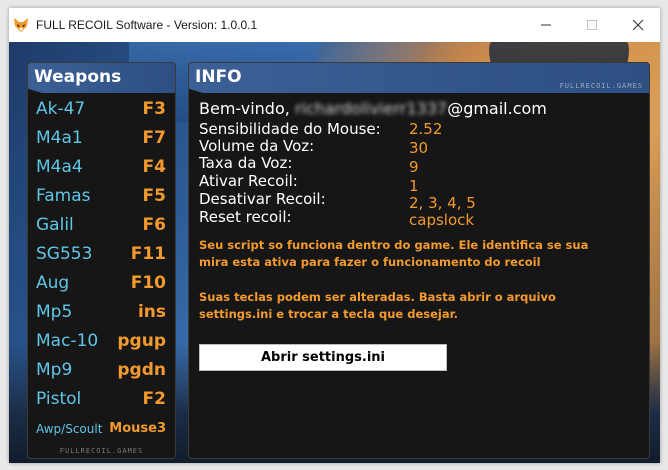  Describe the element at coordinates (67, 341) in the screenshot. I see `weapon-name: Mac-10` at that location.